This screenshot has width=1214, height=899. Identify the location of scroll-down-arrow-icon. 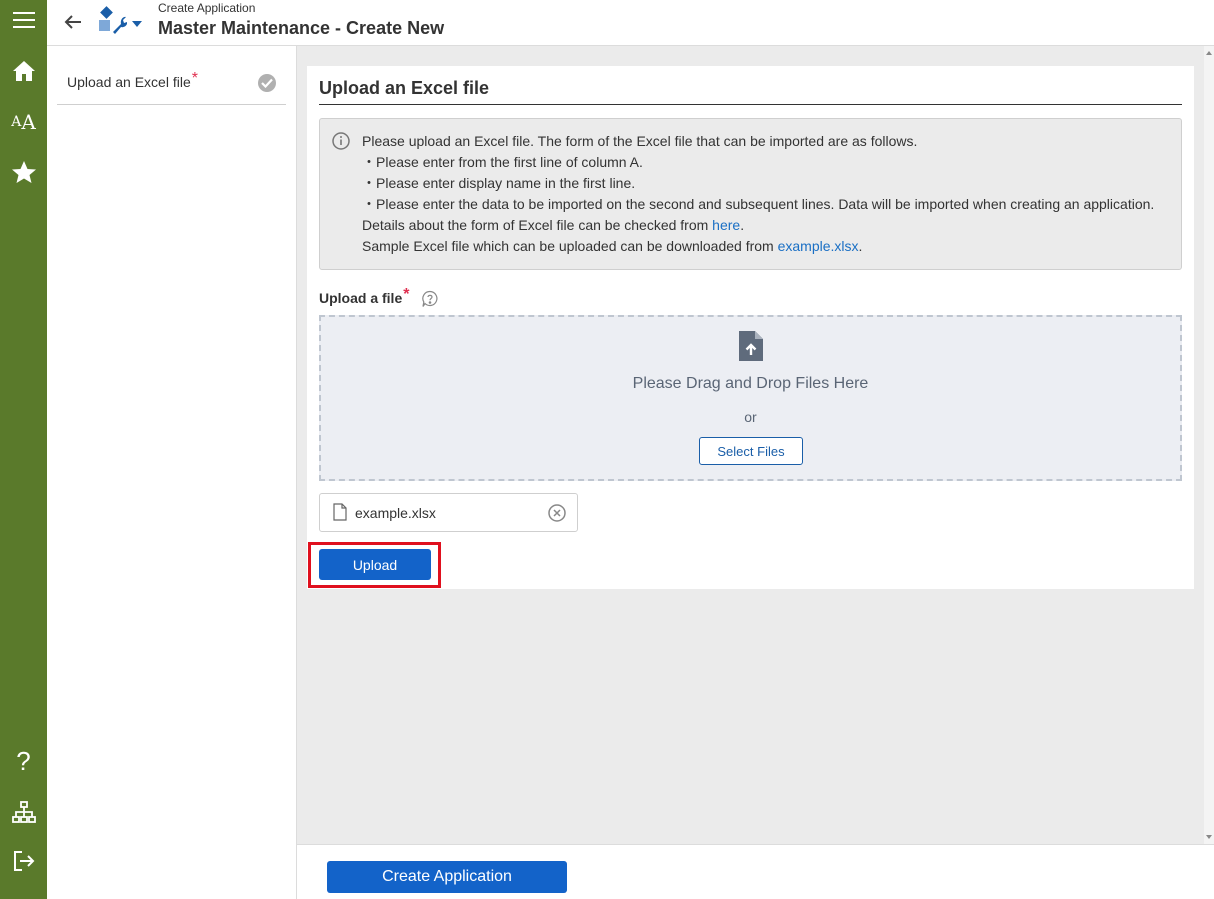
(1209, 837).